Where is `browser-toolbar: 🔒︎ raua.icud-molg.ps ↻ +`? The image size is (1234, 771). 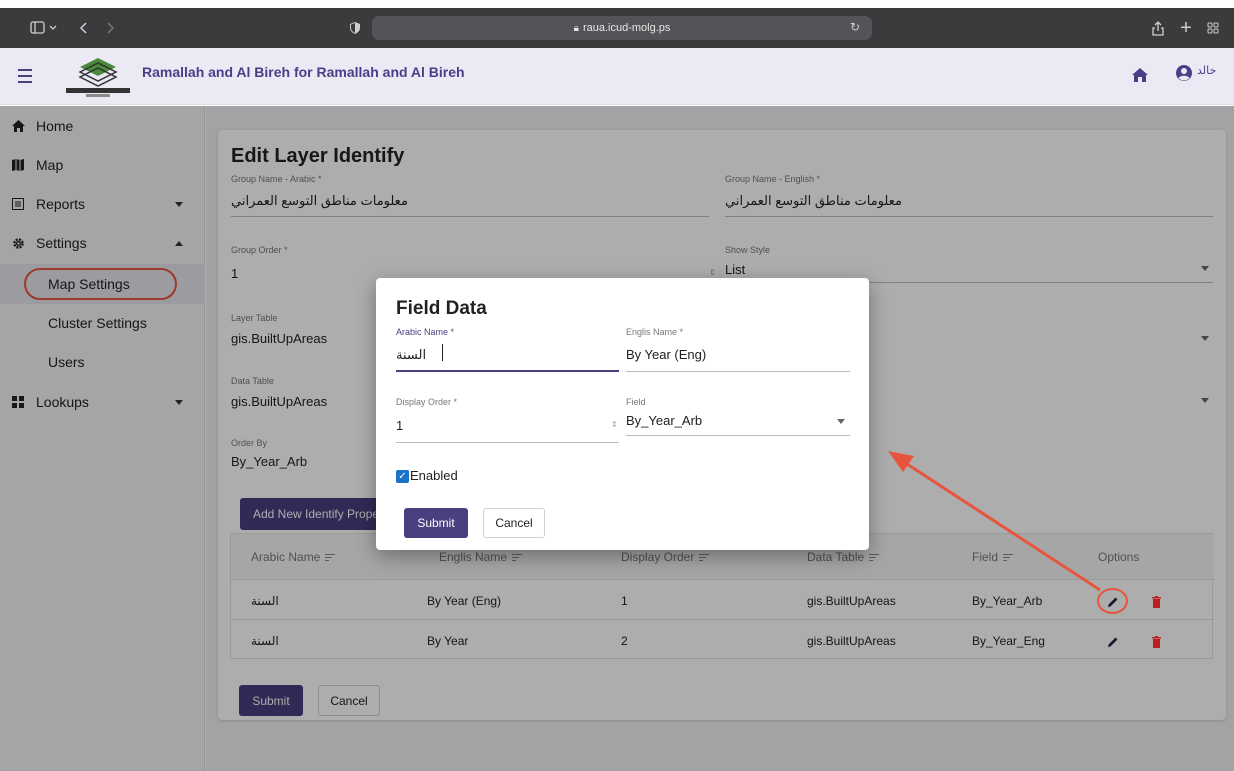
browser-toolbar: 🔒︎ raua.icud-molg.ps ↻ + is located at coordinates (617, 28).